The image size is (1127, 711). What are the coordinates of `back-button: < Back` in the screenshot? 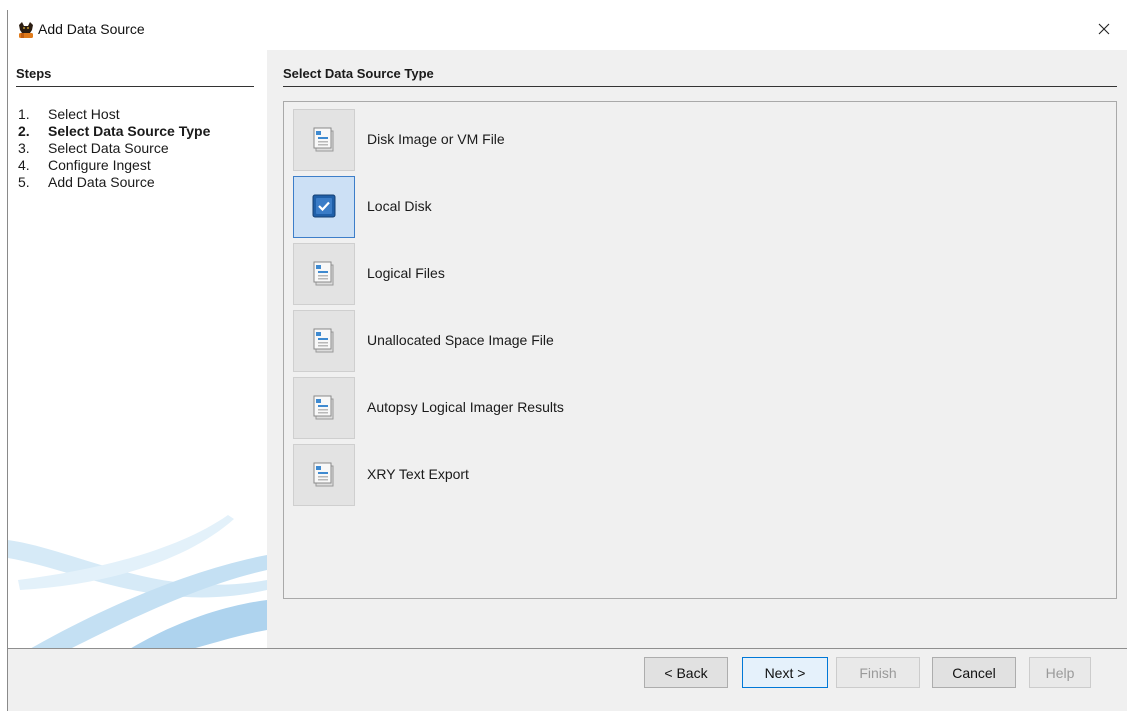 It's located at (686, 672).